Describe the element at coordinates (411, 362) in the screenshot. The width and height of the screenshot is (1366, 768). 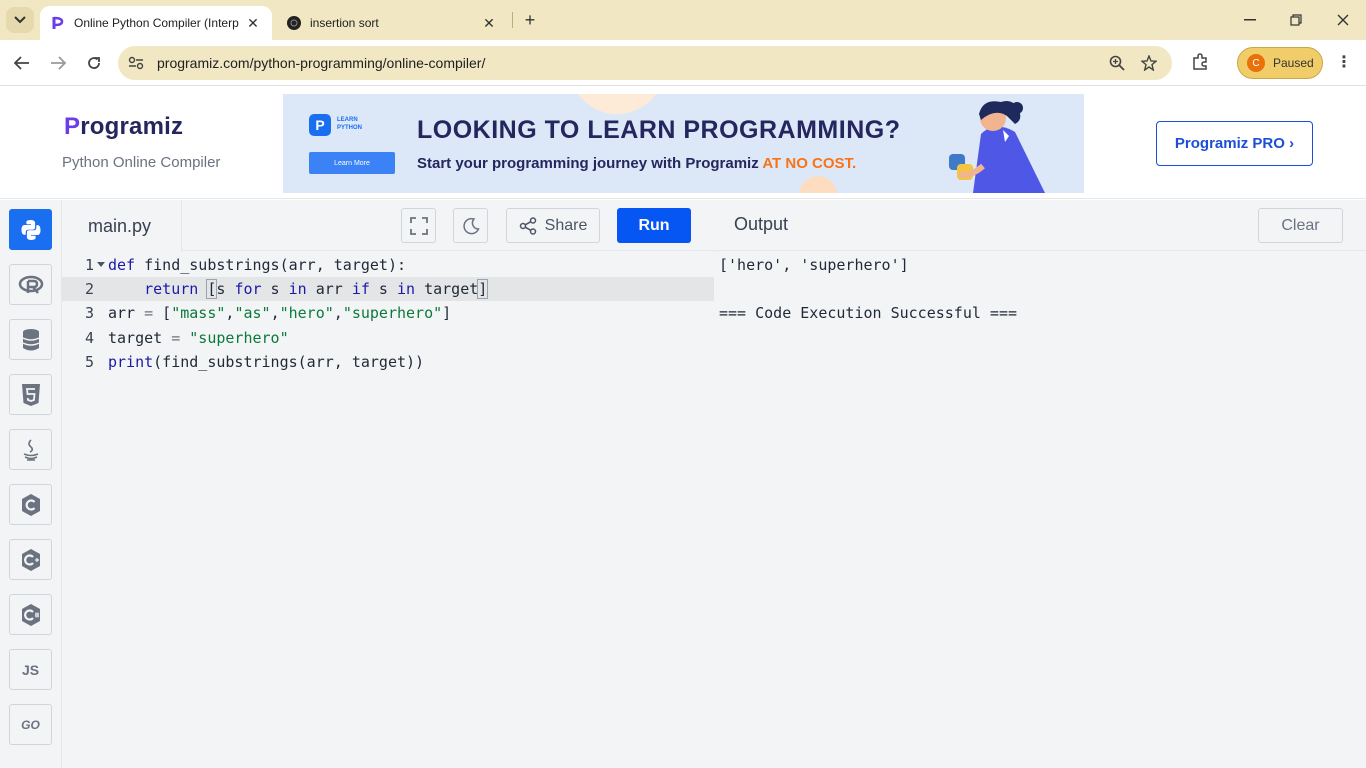
I see `code-line: print(find_substrings(arr, target))` at that location.